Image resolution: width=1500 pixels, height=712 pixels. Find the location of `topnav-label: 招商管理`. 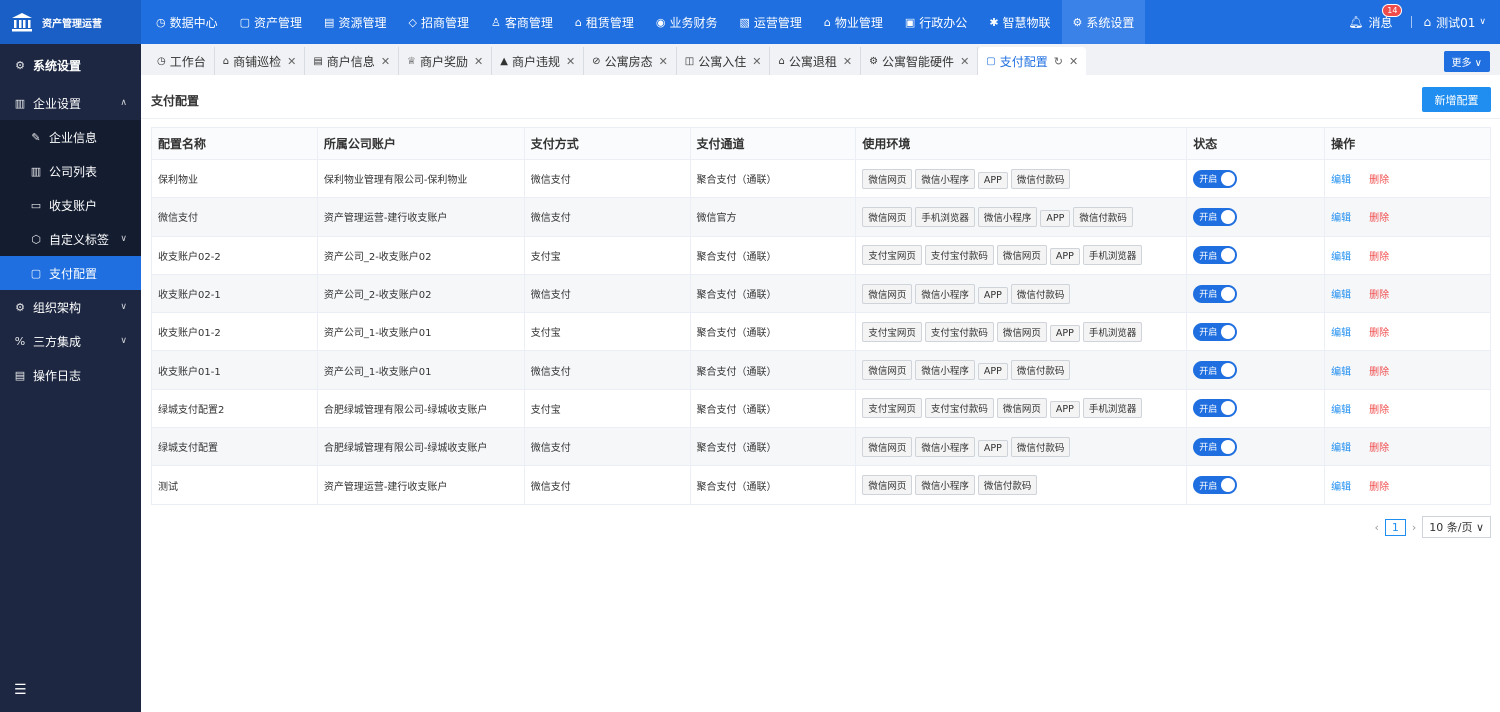

topnav-label: 招商管理 is located at coordinates (444, 22).